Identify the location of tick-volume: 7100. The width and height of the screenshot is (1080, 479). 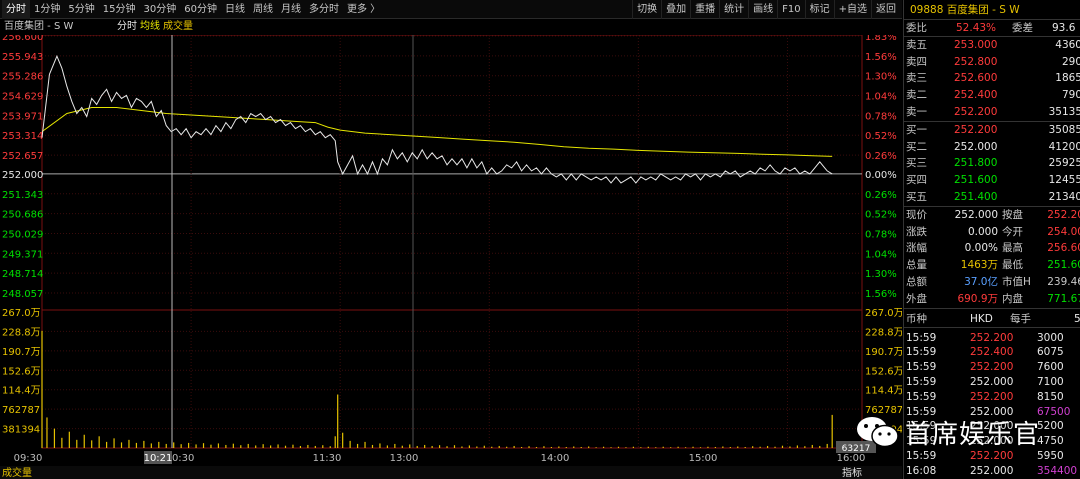
(1050, 381).